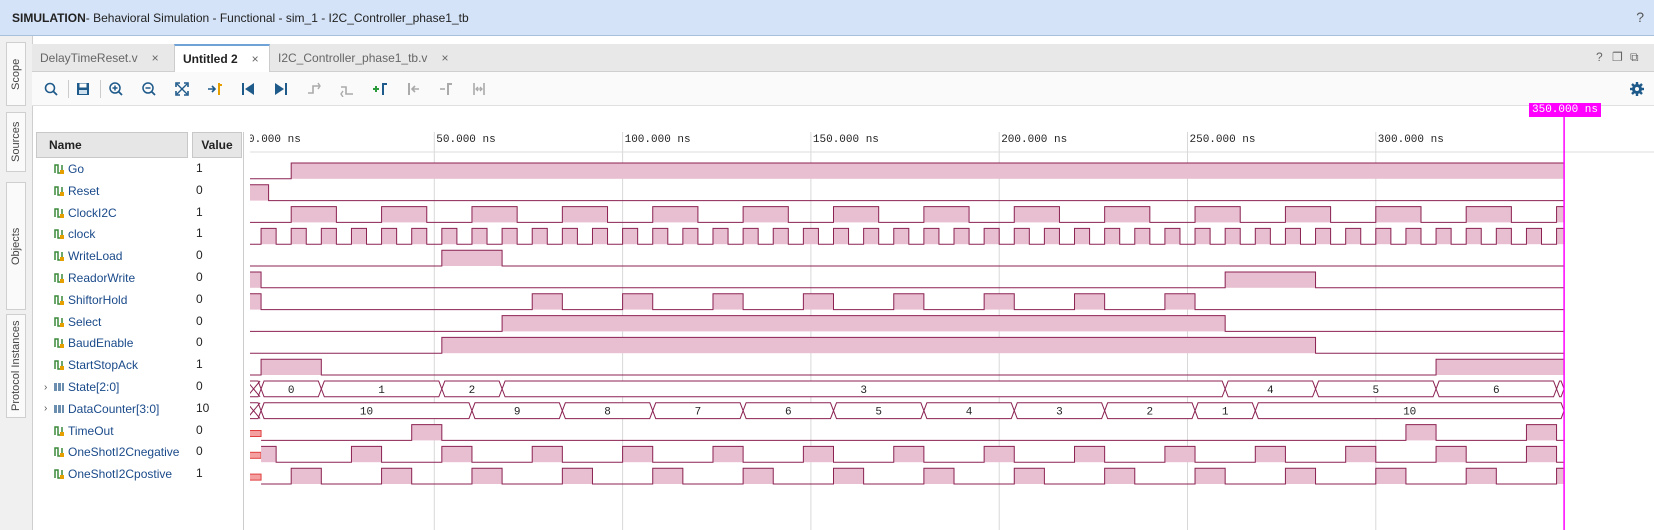 This screenshot has width=1654, height=530. Describe the element at coordinates (16, 74) in the screenshot. I see `scope-tab: Scope` at that location.